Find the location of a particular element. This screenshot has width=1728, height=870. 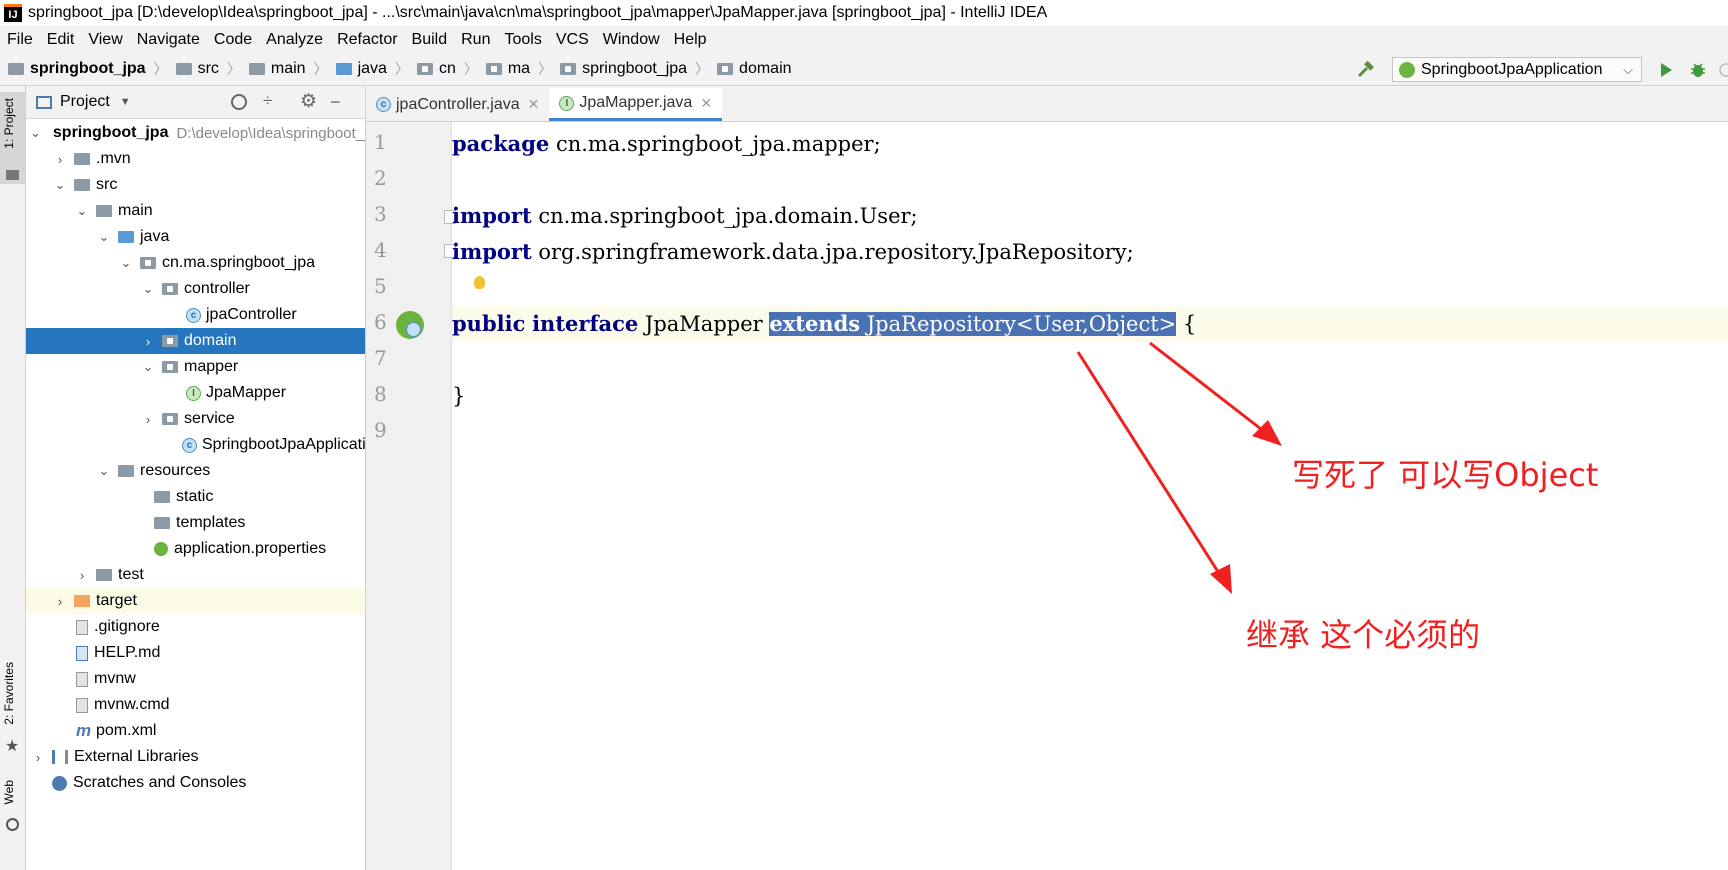

tree-item-test: › test is located at coordinates (195, 575).